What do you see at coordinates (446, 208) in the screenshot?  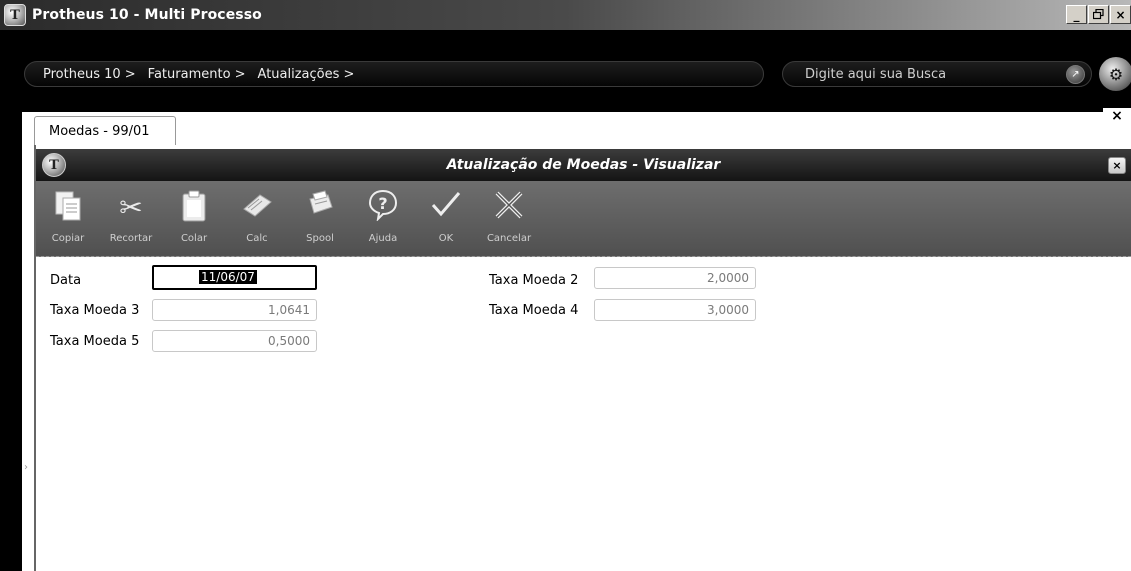 I see `check-icon` at bounding box center [446, 208].